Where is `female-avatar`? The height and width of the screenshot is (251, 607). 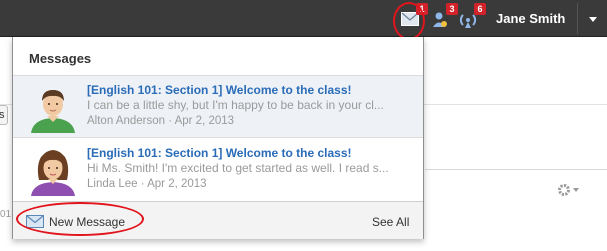
female-avatar is located at coordinates (53, 171).